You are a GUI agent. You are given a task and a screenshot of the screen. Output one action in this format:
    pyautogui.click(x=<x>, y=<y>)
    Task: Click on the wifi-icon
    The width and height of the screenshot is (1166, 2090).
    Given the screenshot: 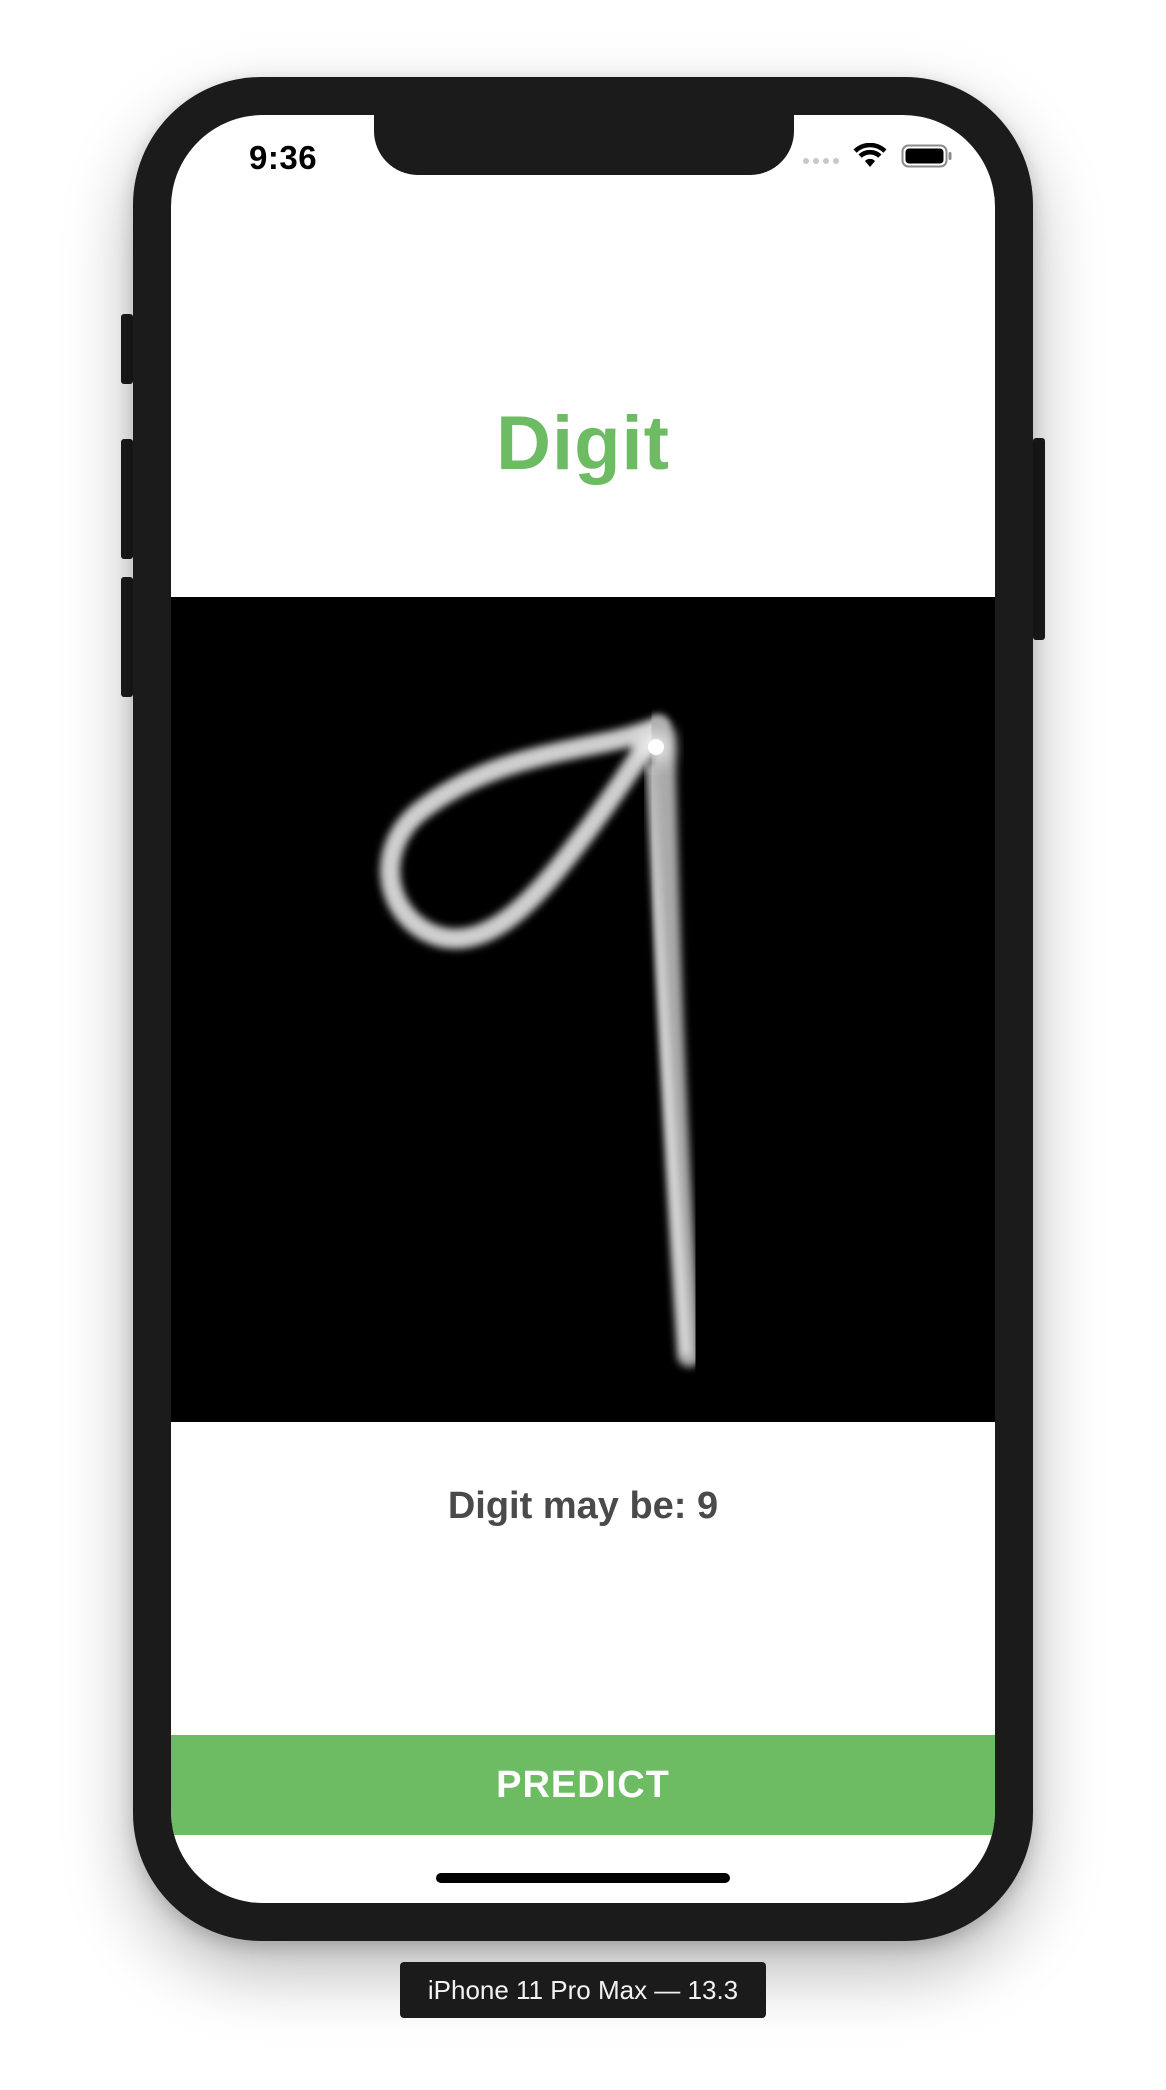 What is the action you would take?
    pyautogui.click(x=870, y=155)
    